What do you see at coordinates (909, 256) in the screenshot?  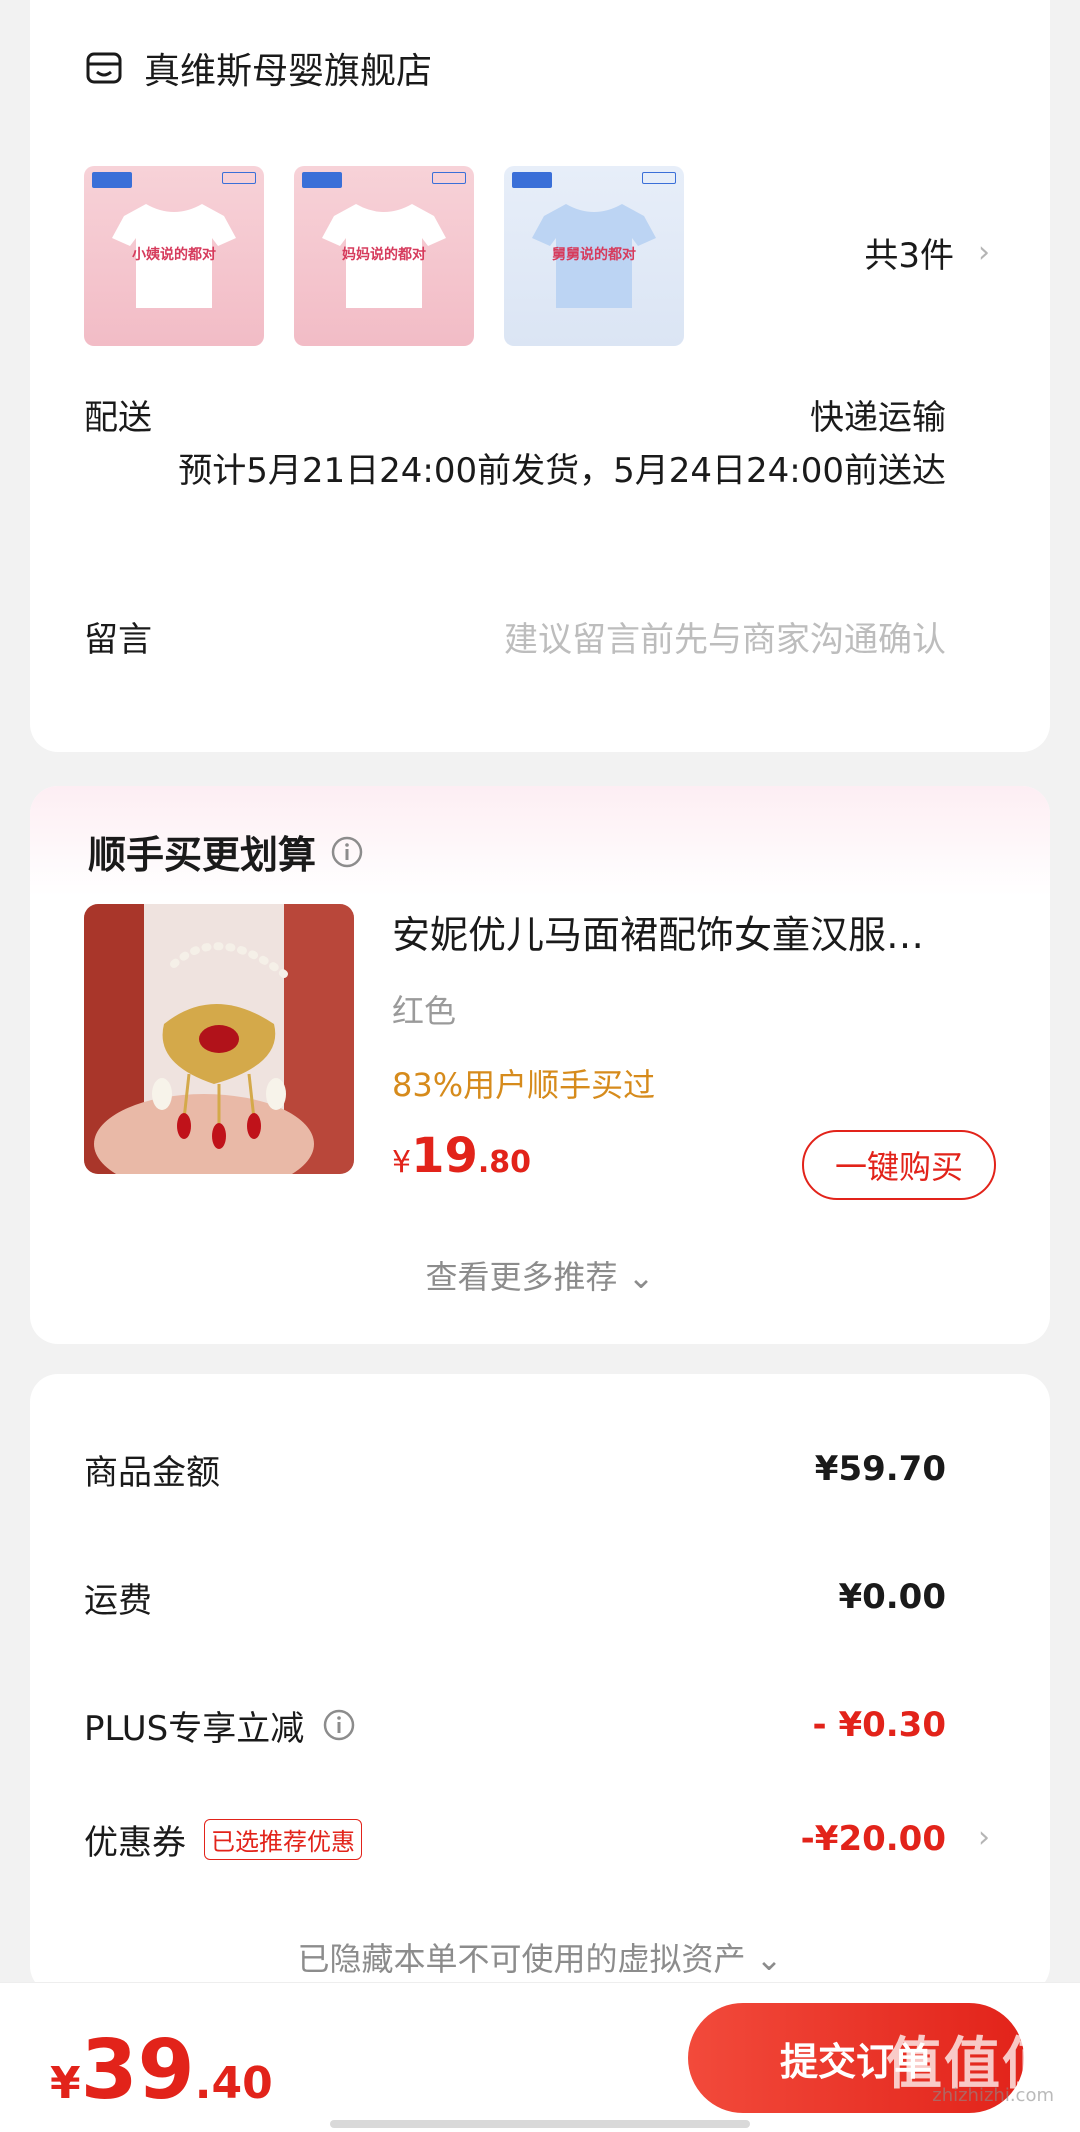 I see `item-count: 共3件` at bounding box center [909, 256].